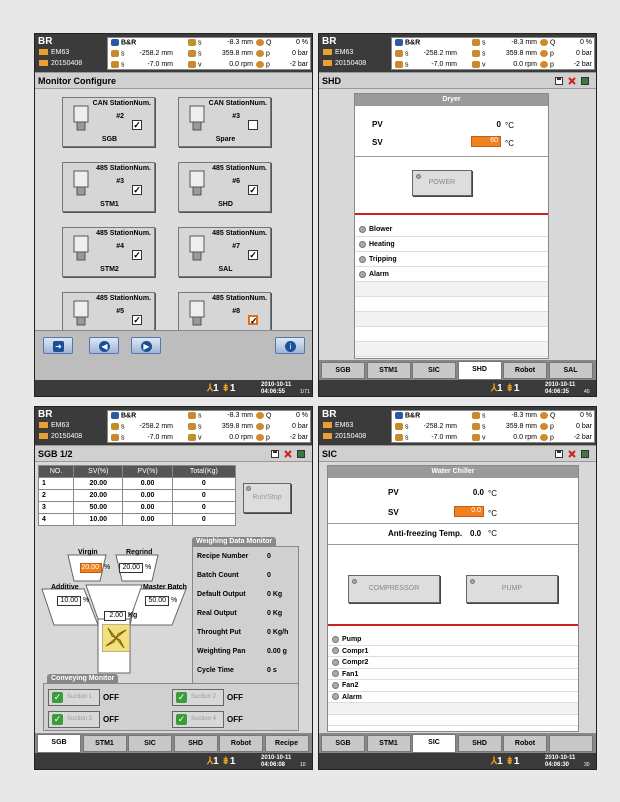 This screenshot has width=620, height=802. What do you see at coordinates (131, 568) in the screenshot?
I see `regrind-input: 20.00` at bounding box center [131, 568].